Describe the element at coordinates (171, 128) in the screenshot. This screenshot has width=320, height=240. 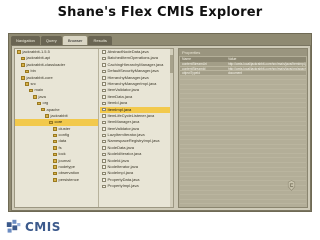
I see `file-list-scrollbar` at that location.